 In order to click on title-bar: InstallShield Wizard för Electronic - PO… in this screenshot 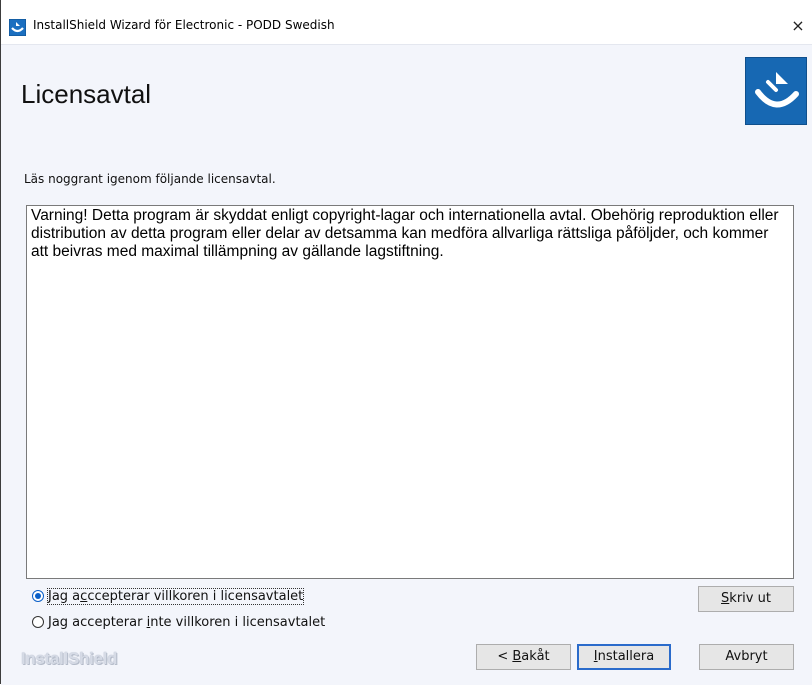, I will do `click(406, 22)`.